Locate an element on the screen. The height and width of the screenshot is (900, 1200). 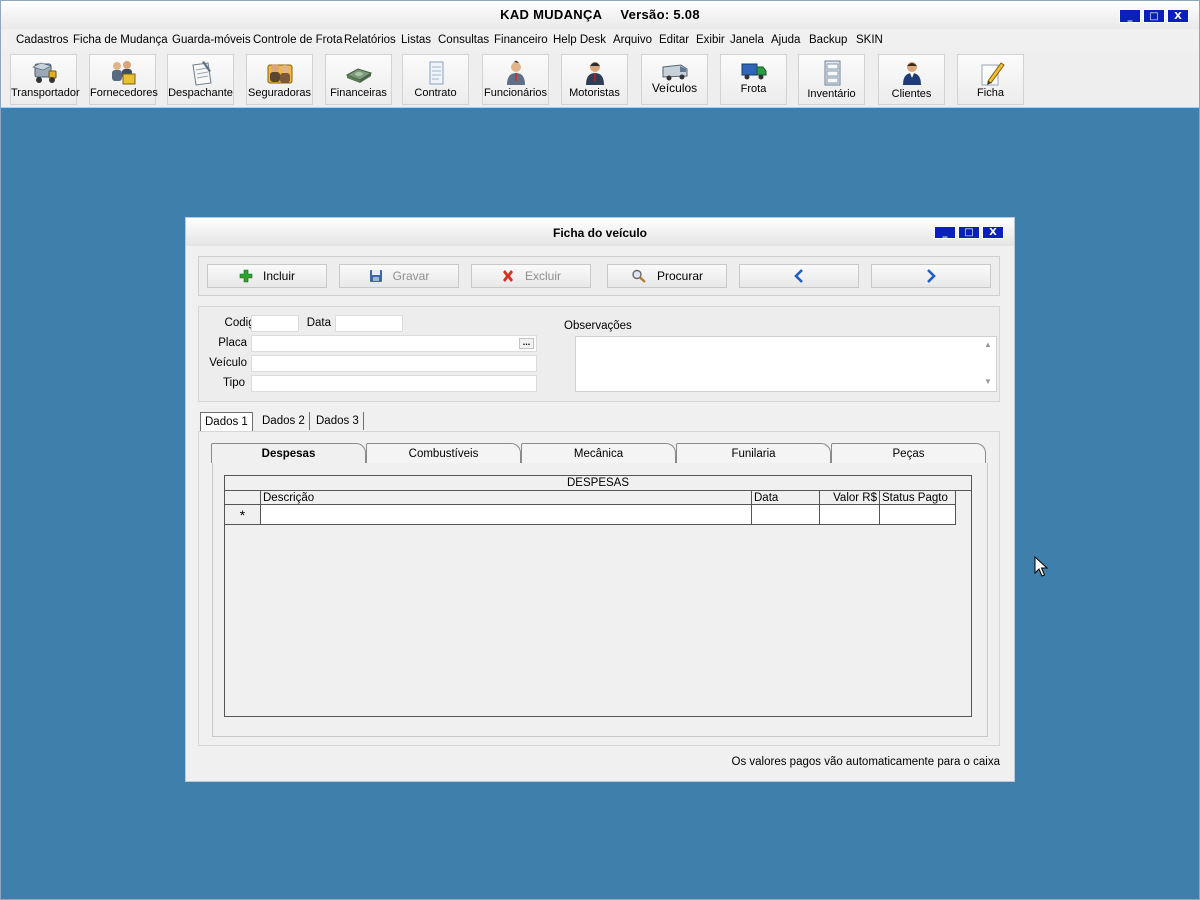
dialog-titlebar: Ficha do veículo _ □ X is located at coordinates (600, 232).